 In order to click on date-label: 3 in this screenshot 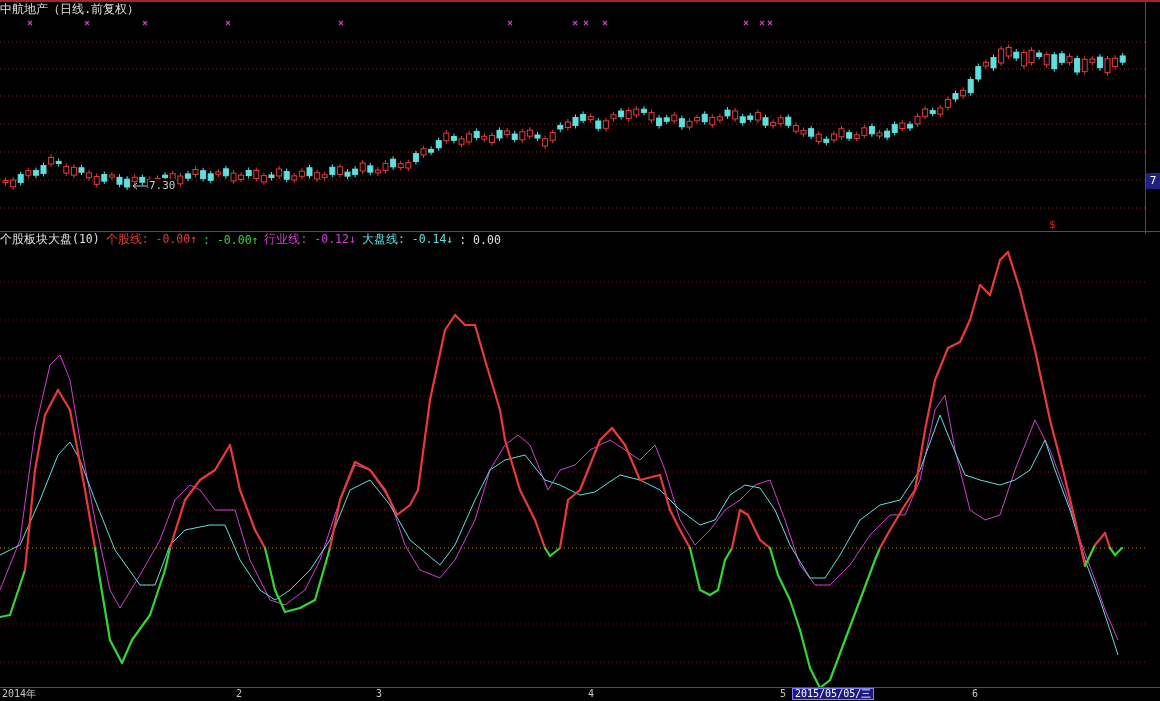, I will do `click(379, 694)`.